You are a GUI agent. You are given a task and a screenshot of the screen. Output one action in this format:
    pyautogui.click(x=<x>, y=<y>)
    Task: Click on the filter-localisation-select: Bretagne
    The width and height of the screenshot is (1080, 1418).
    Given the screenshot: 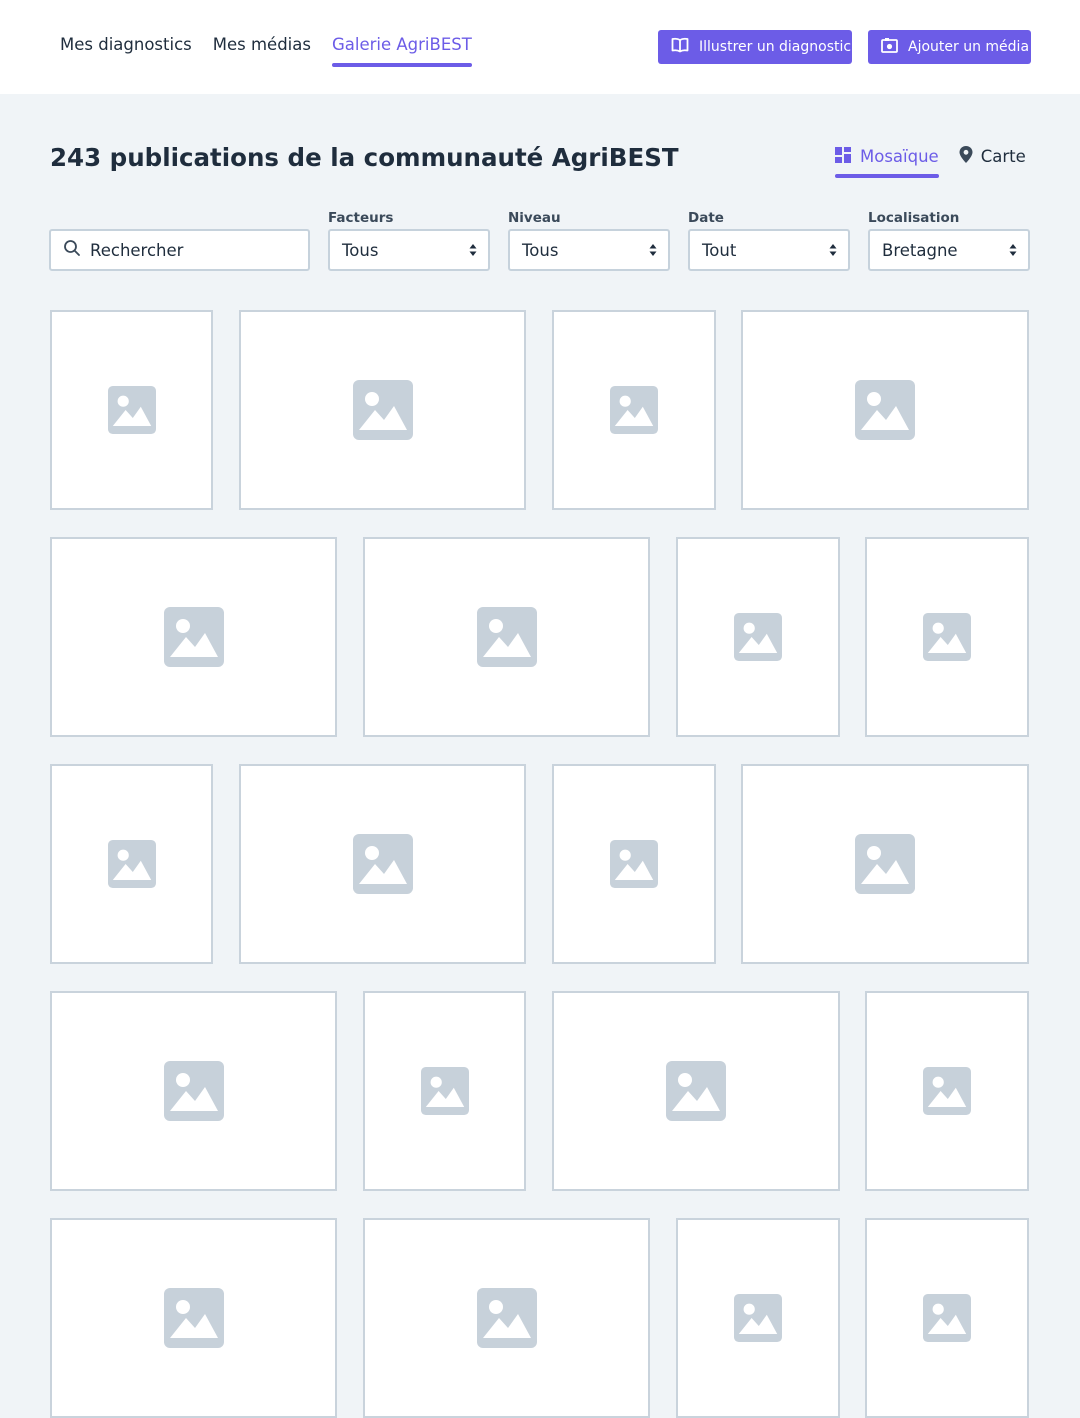 What is the action you would take?
    pyautogui.click(x=949, y=250)
    